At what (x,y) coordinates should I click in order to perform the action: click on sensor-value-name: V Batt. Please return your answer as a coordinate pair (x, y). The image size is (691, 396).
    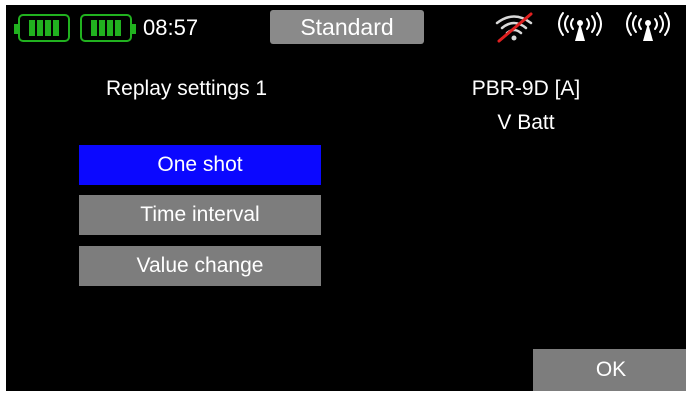
    Looking at the image, I should click on (526, 122).